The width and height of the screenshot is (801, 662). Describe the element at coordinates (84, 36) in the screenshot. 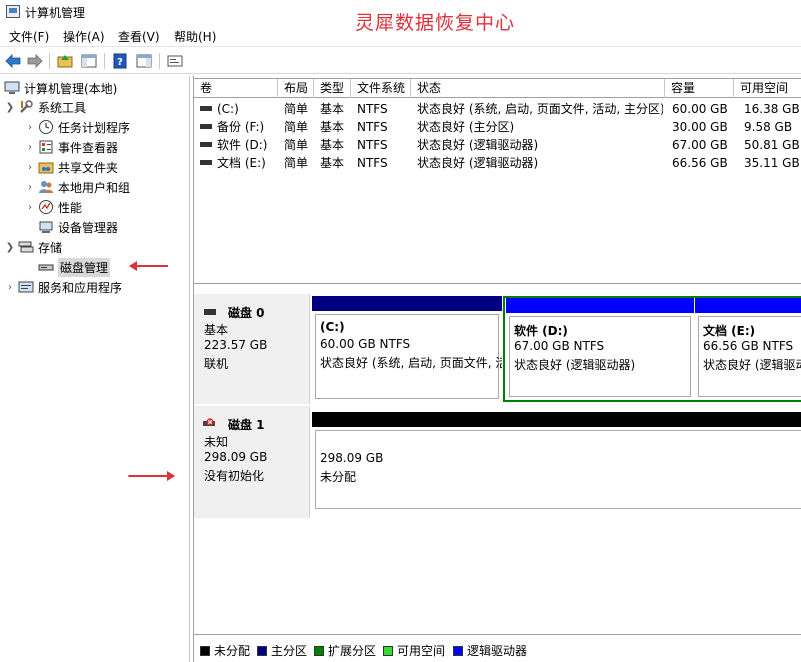

I see `menu-action: 操作(A)` at that location.